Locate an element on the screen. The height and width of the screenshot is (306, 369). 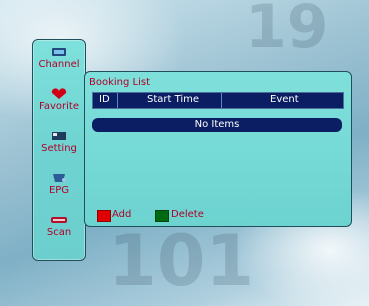
scan-icon is located at coordinates (59, 220).